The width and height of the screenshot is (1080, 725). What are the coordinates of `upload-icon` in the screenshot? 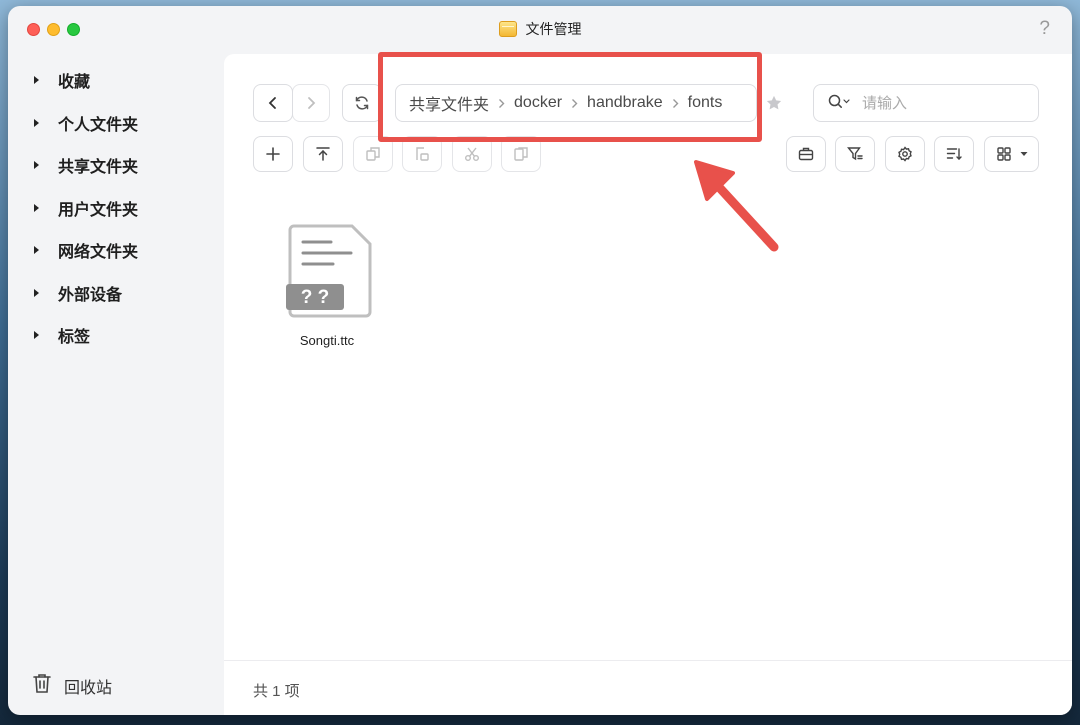 It's located at (323, 154).